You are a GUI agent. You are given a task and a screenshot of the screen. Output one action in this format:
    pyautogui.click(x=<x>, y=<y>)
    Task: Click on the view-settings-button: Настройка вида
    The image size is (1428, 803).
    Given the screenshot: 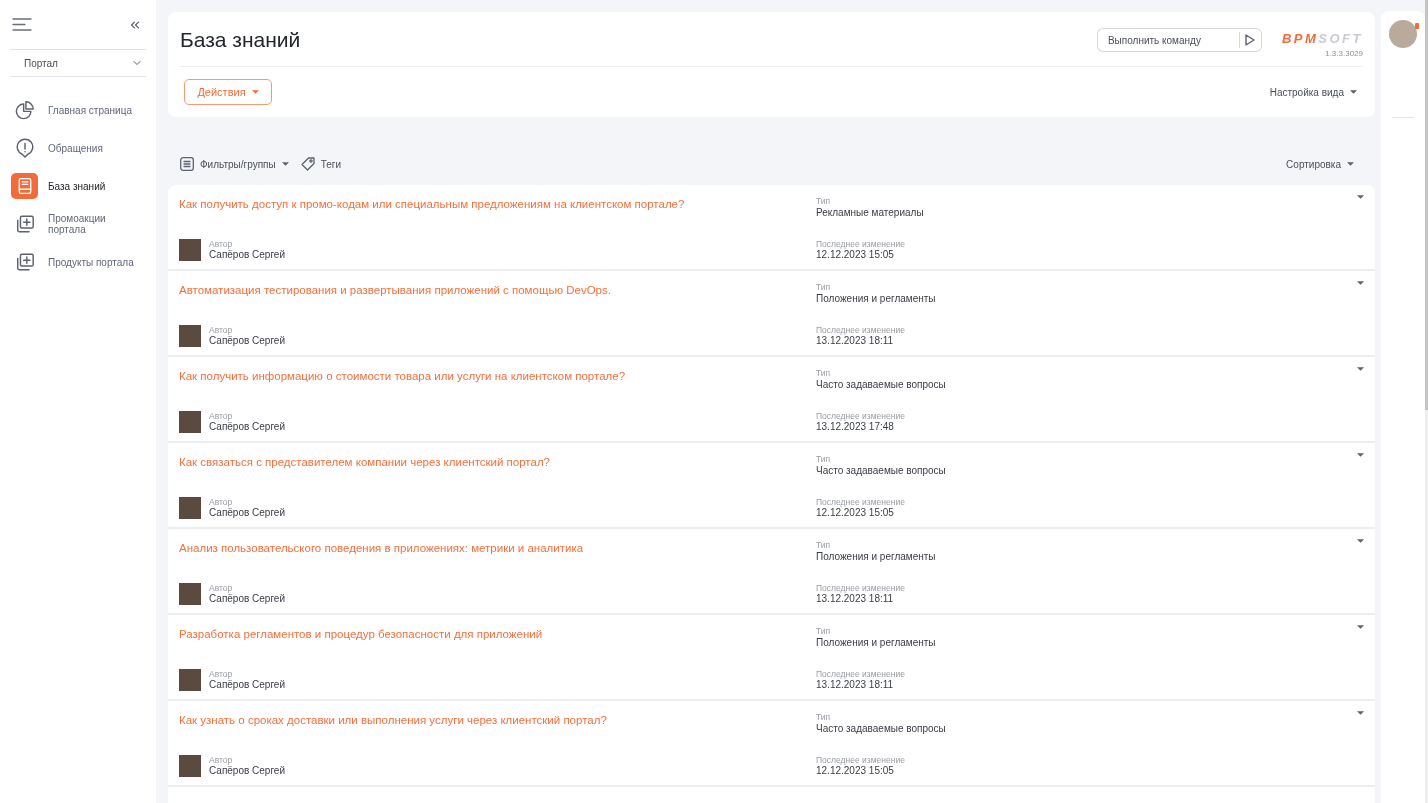 What is the action you would take?
    pyautogui.click(x=1313, y=92)
    